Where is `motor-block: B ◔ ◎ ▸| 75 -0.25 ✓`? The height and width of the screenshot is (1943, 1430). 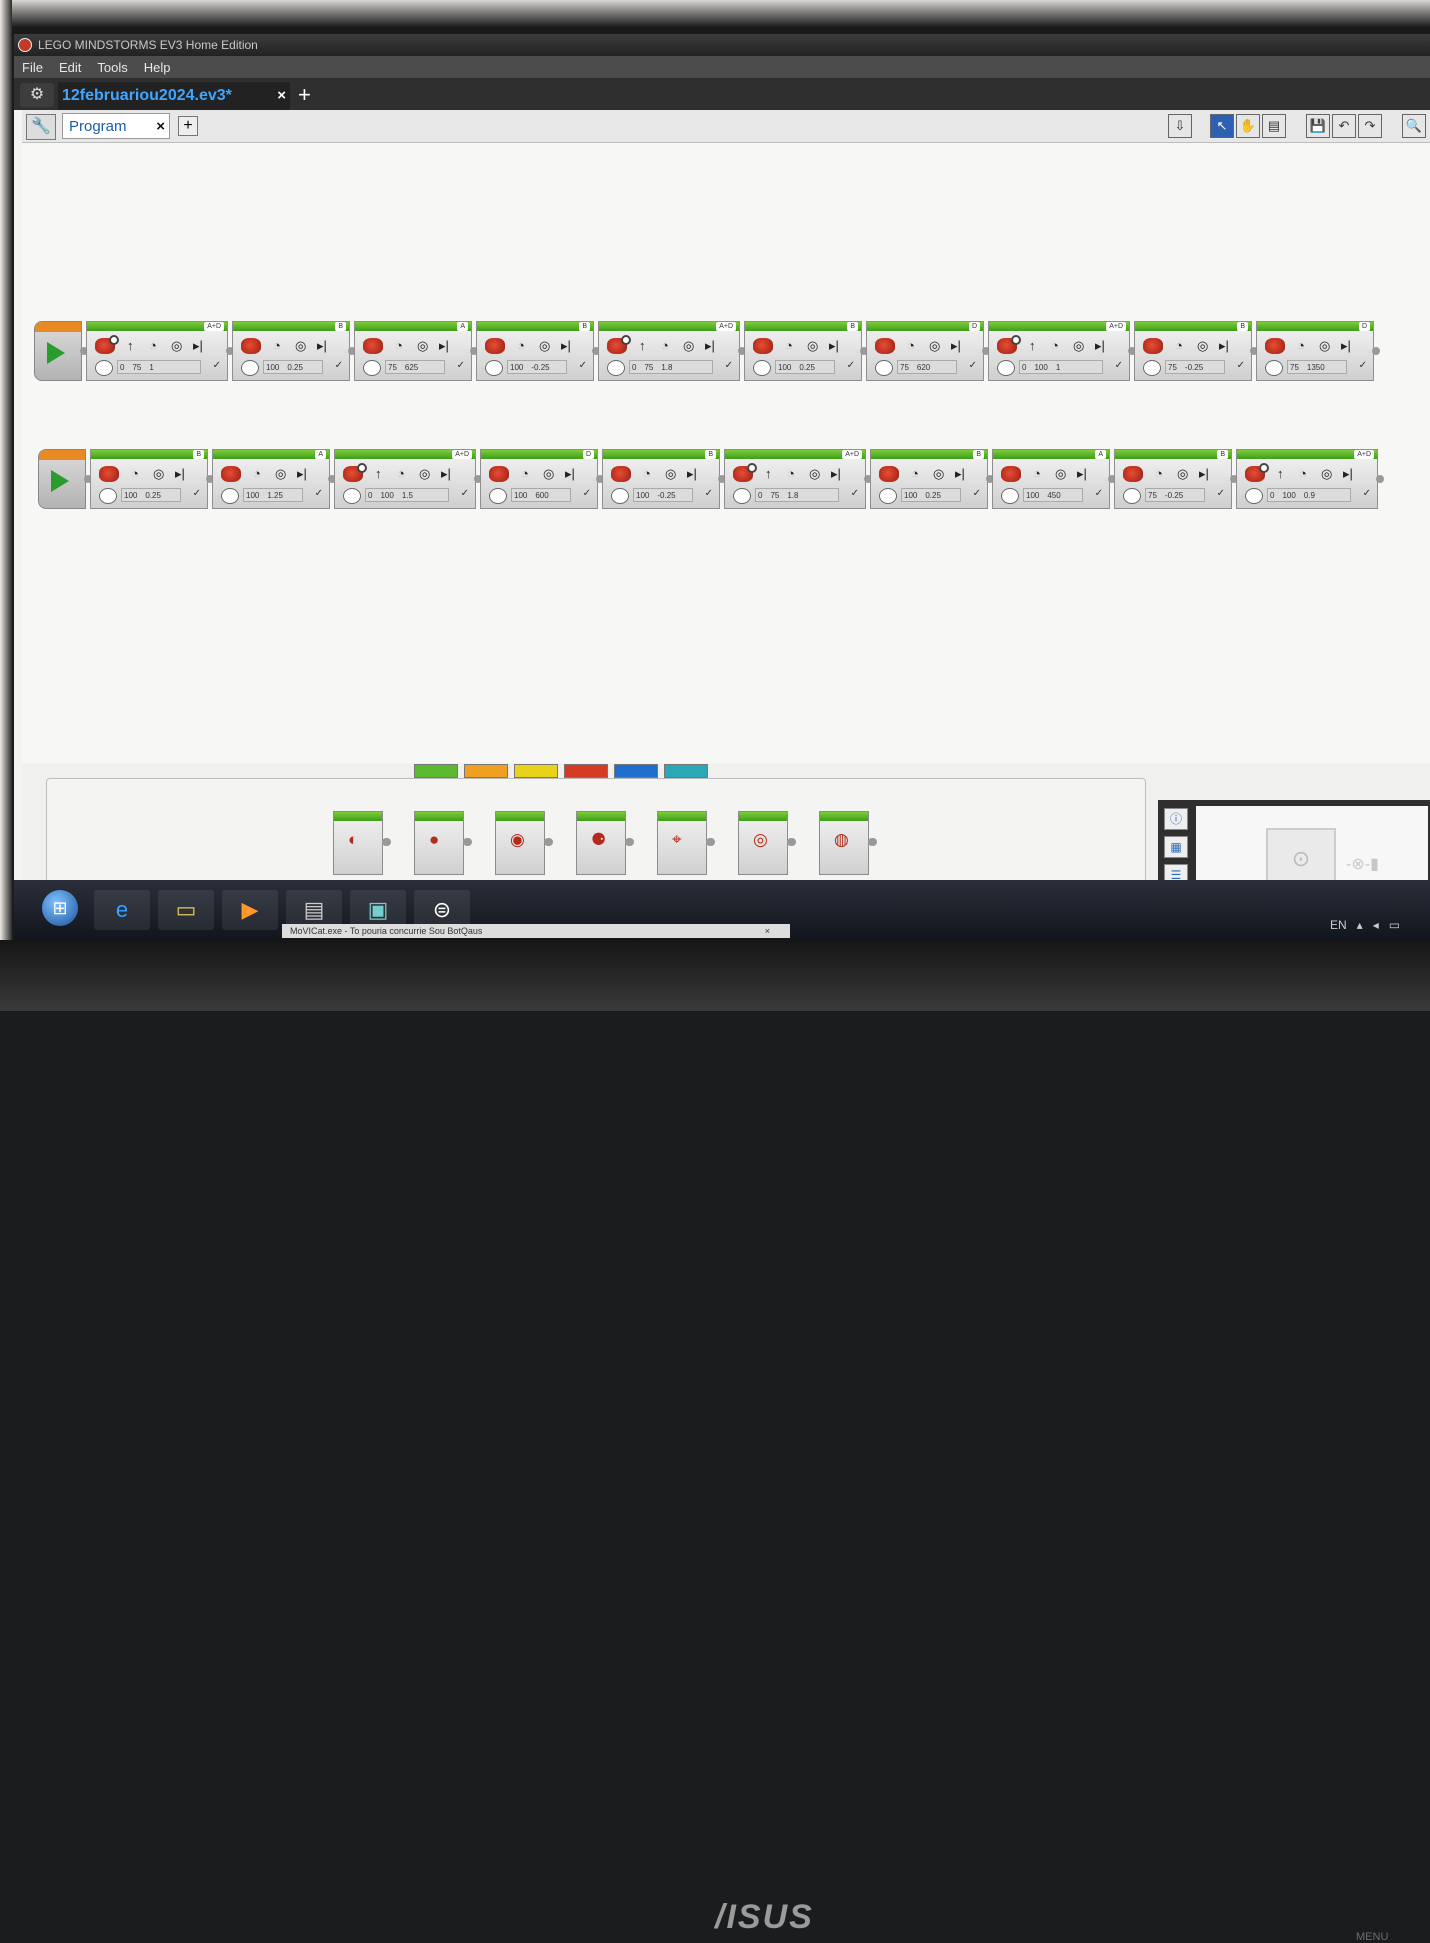 motor-block: B ◔ ◎ ▸| 75 -0.25 ✓ is located at coordinates (1193, 351).